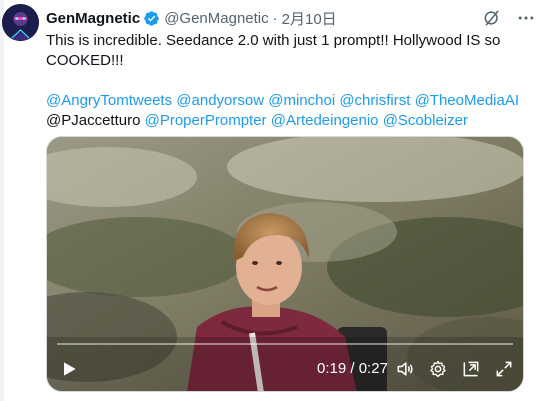 This screenshot has height=401, width=550. Describe the element at coordinates (332, 368) in the screenshot. I see `current-time: 0:19` at that location.